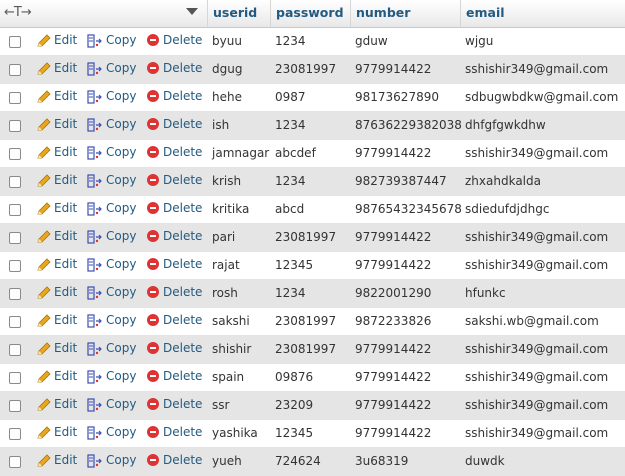  I want to click on column-header-number: number, so click(383, 12).